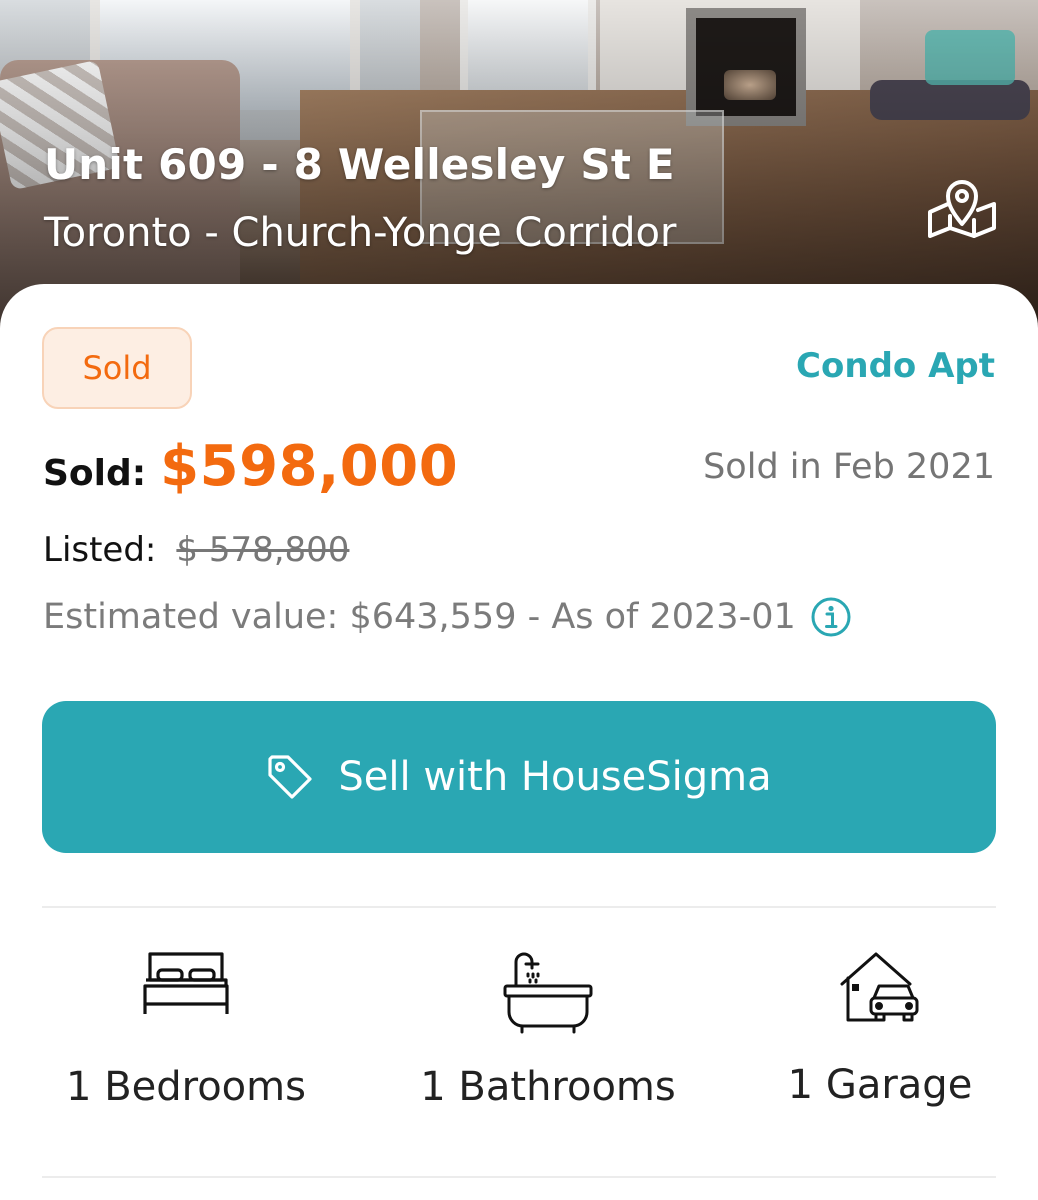 This screenshot has width=1038, height=1200. I want to click on sell-button-label: Sell with HouseSigma, so click(555, 777).